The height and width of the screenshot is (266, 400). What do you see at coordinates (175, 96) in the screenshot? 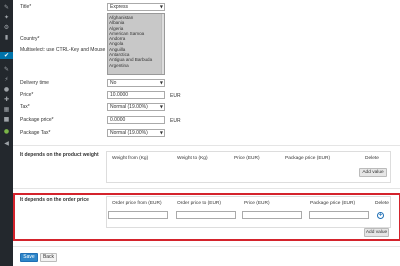
I see `price-unit: EUR` at bounding box center [175, 96].